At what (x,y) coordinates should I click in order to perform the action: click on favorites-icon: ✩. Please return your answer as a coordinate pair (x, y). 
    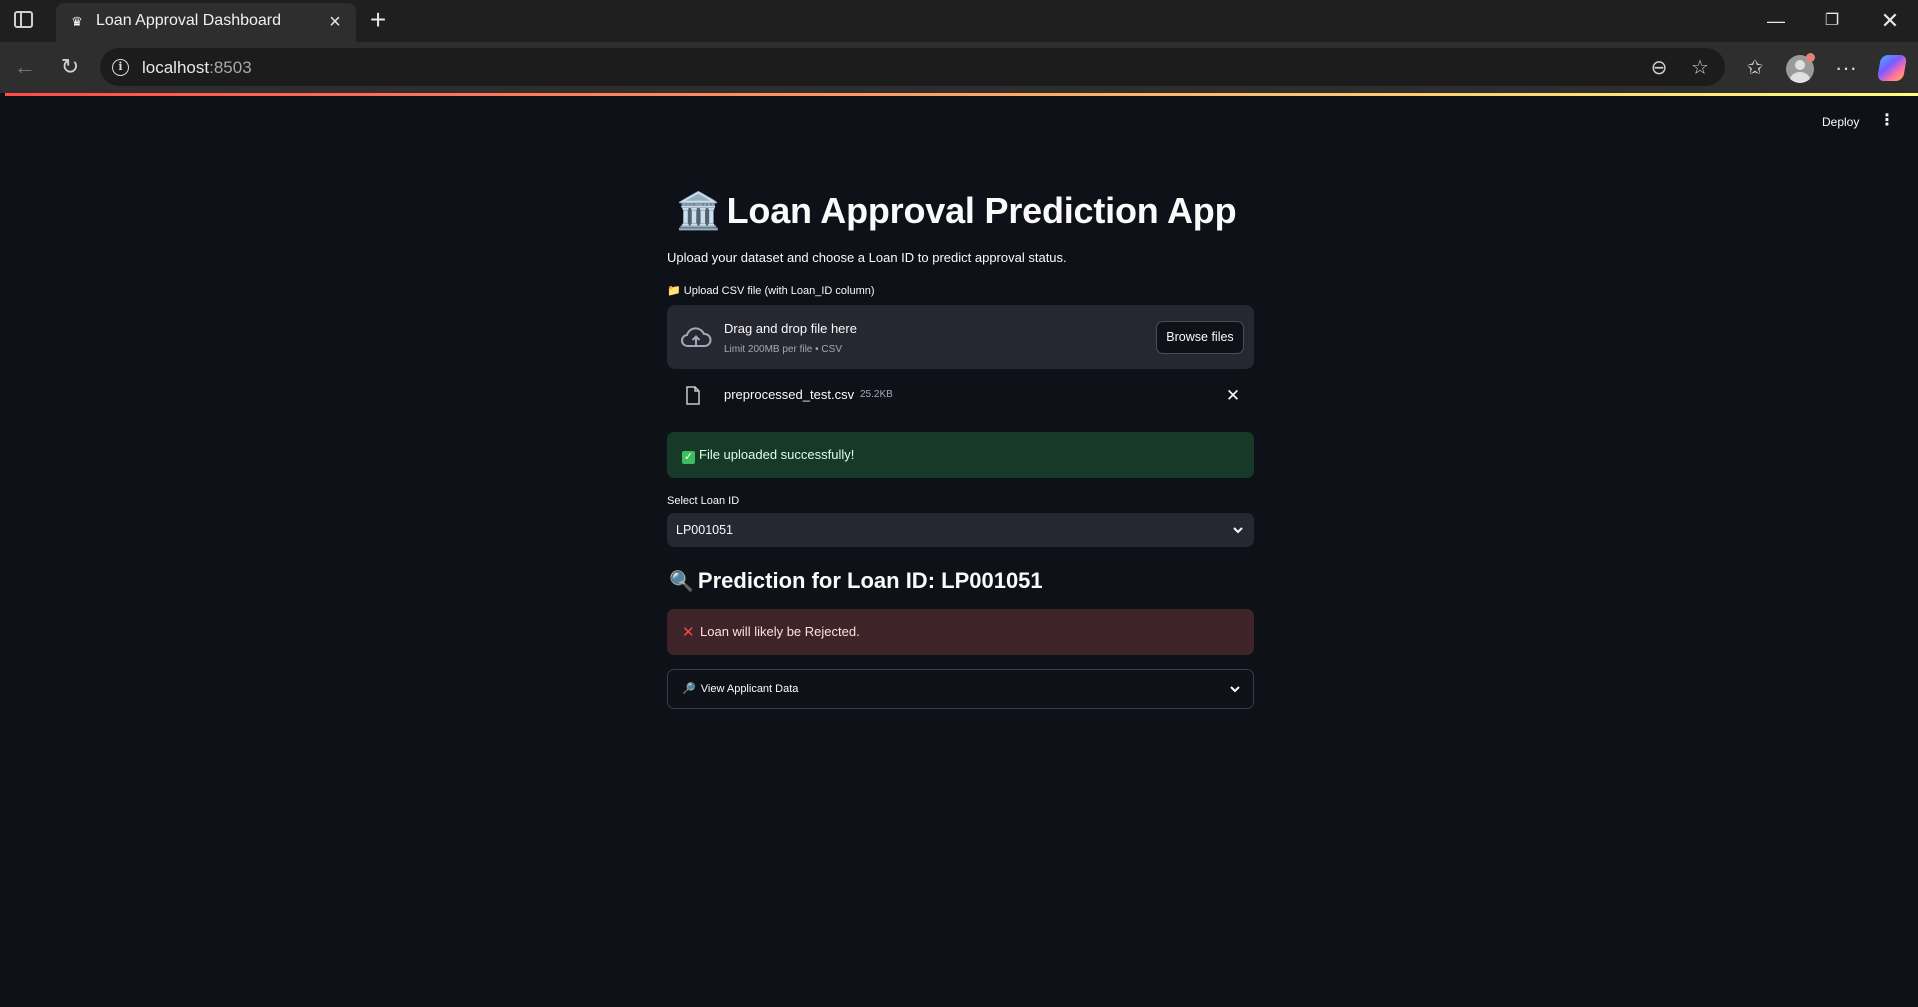
    Looking at the image, I should click on (1755, 68).